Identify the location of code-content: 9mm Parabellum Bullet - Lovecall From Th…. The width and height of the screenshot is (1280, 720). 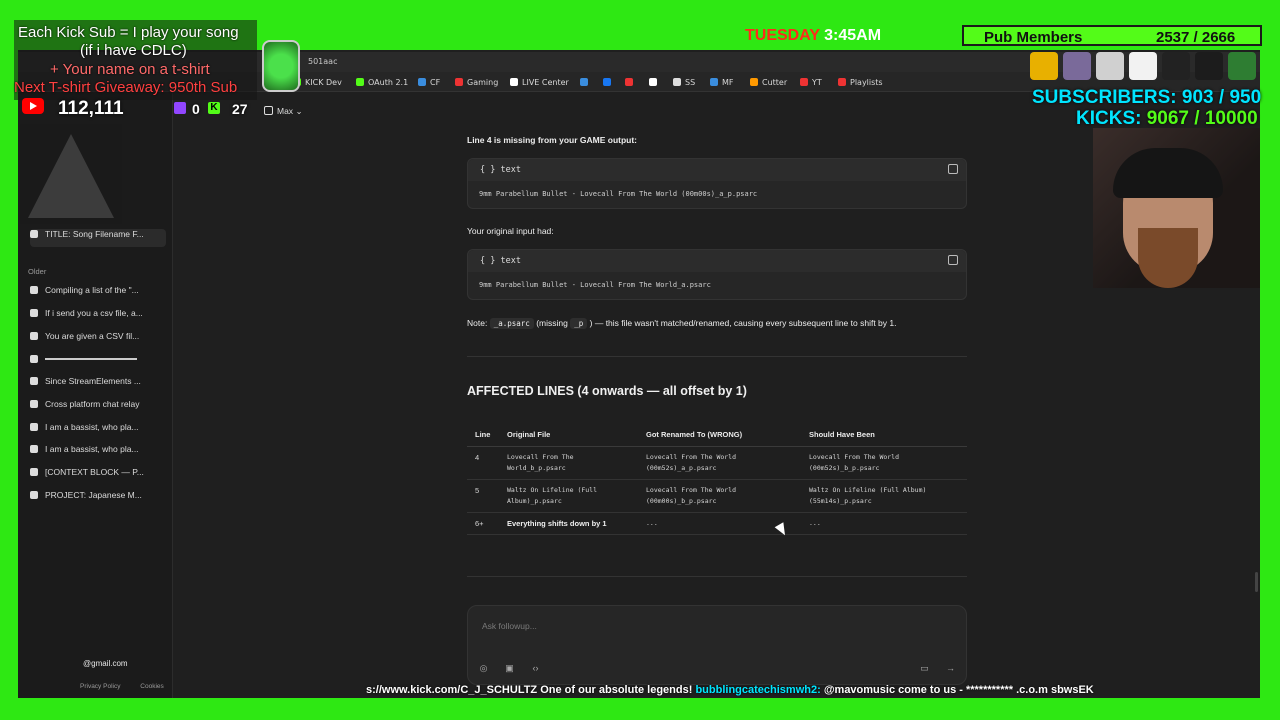
(595, 285).